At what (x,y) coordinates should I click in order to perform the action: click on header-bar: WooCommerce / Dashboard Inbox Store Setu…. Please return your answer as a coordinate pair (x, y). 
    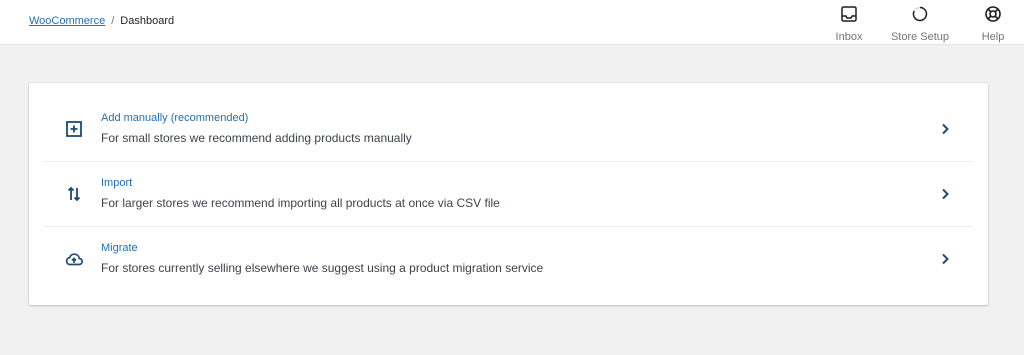
    Looking at the image, I should click on (512, 22).